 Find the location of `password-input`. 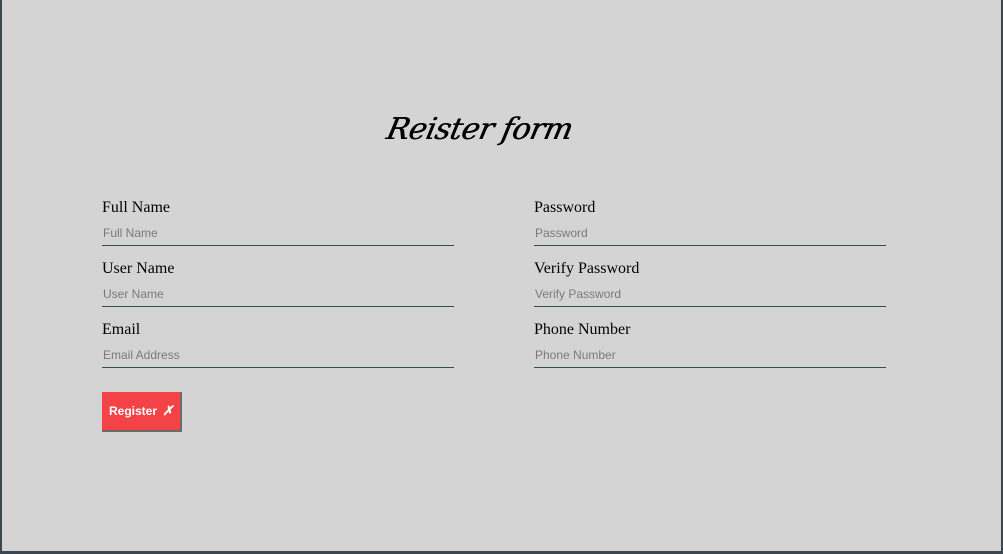

password-input is located at coordinates (710, 233).